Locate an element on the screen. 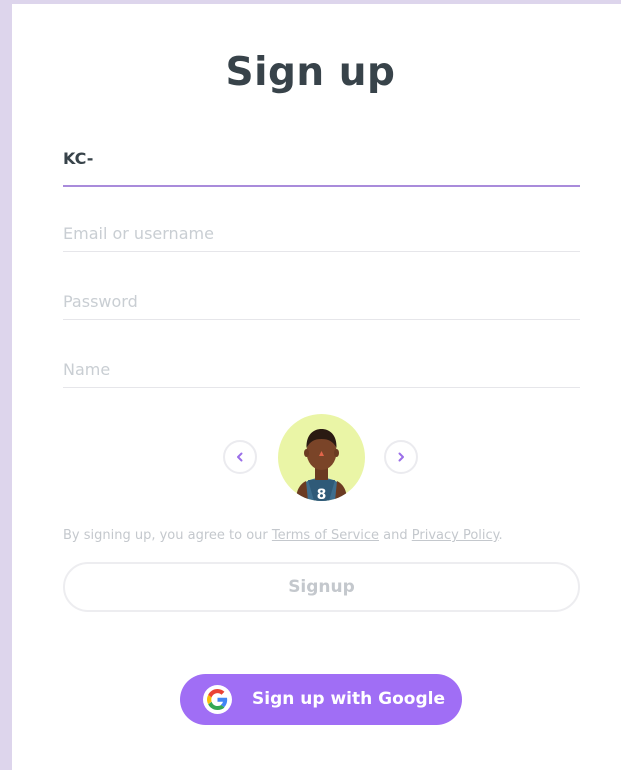 The width and height of the screenshot is (621, 770). terms-of-service-link: Terms of Service is located at coordinates (325, 535).